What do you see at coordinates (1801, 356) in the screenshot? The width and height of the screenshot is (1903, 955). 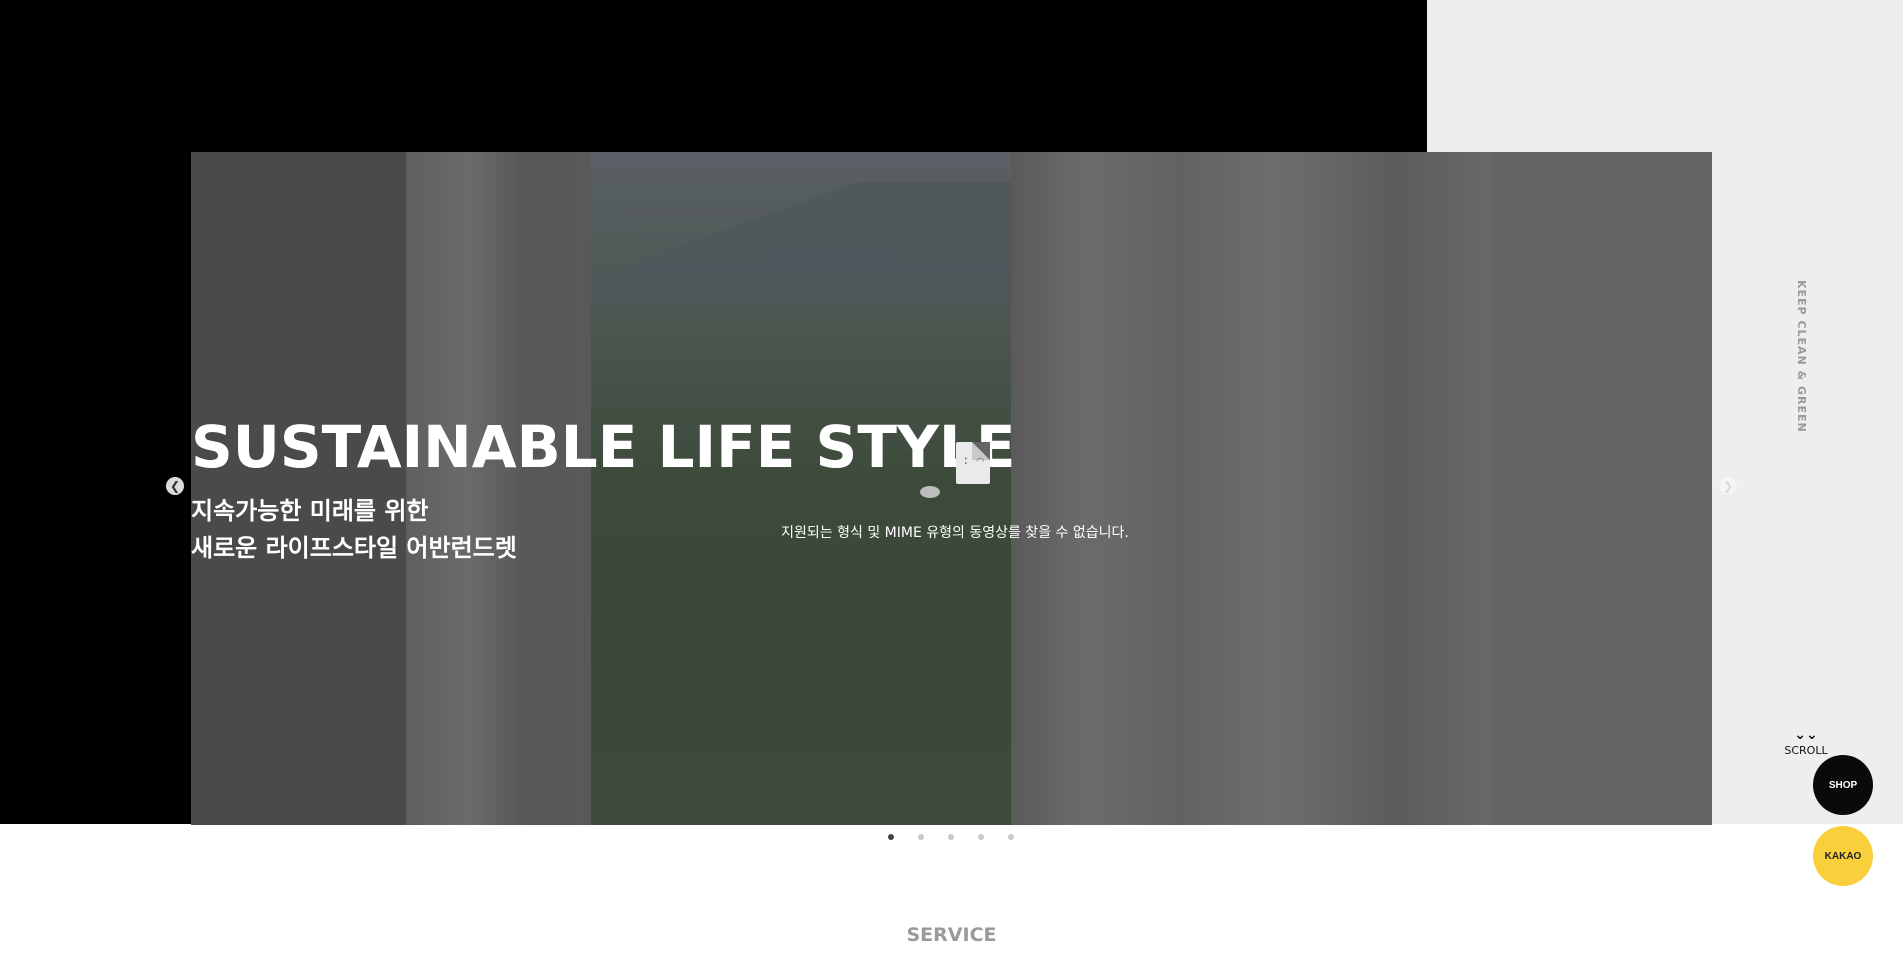 I see `keep-clean-green-text: KEEP CLEAN & GREEN` at bounding box center [1801, 356].